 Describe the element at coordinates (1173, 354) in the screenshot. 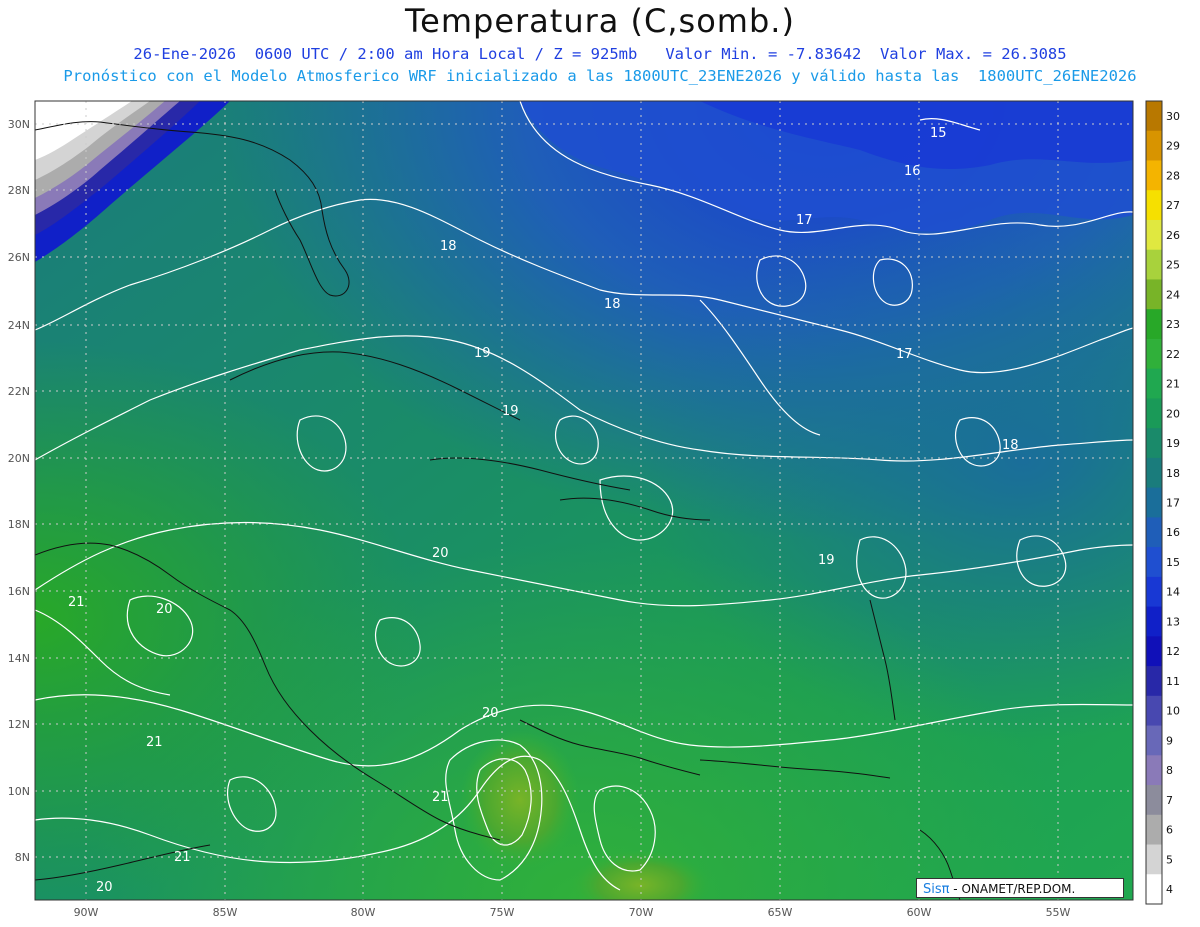

I see `colorbar-label: 22` at that location.